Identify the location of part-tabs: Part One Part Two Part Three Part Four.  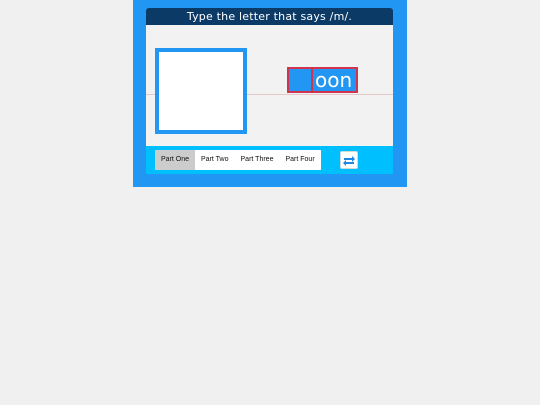
(238, 160).